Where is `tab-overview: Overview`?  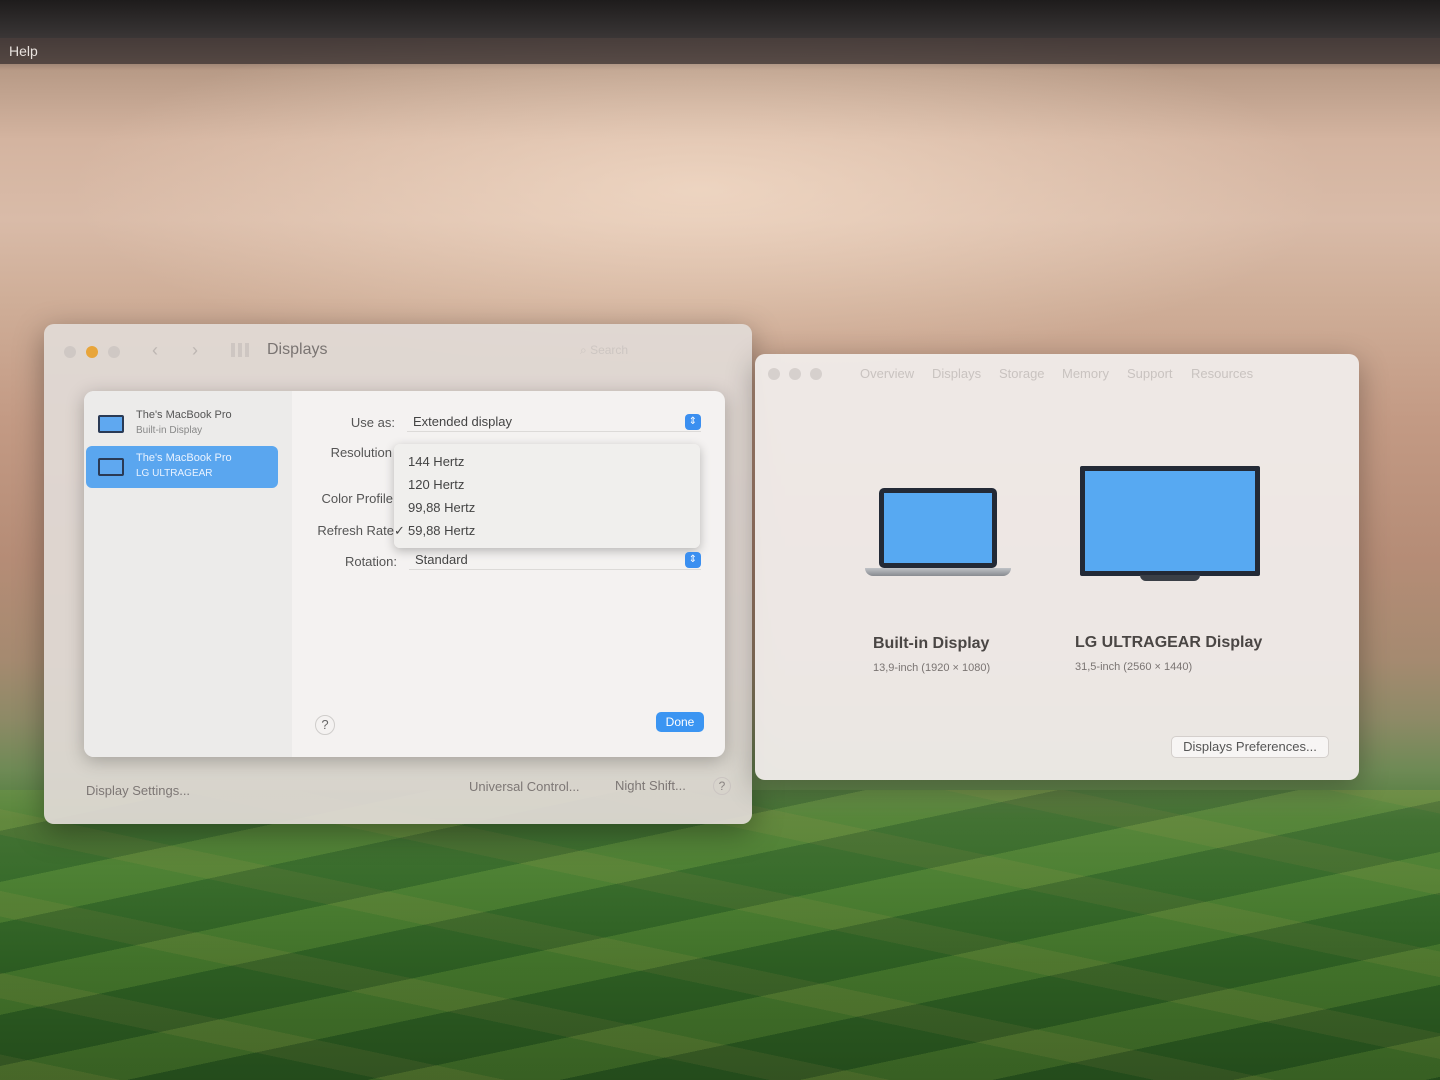
tab-overview: Overview is located at coordinates (887, 373).